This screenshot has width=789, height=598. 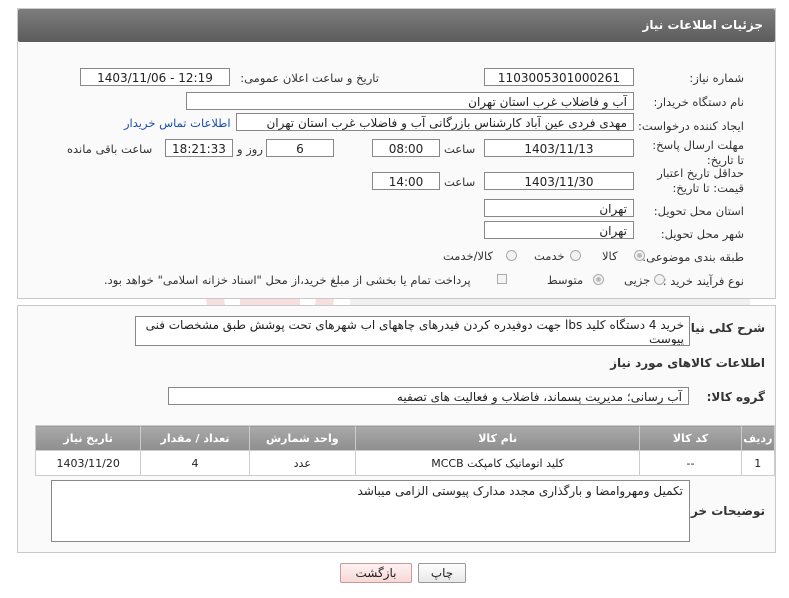 I want to click on process-medium-label: متوسط, so click(x=565, y=280).